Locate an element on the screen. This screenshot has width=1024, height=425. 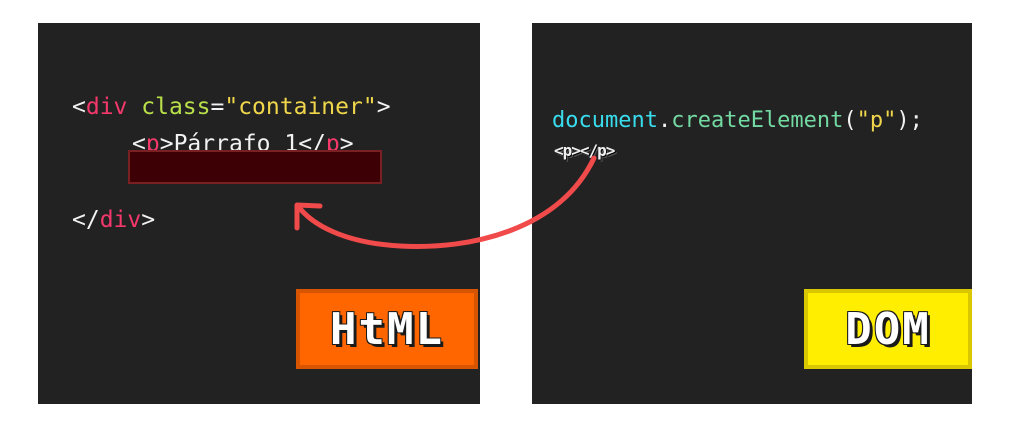
element-argument: "p" is located at coordinates (876, 120).